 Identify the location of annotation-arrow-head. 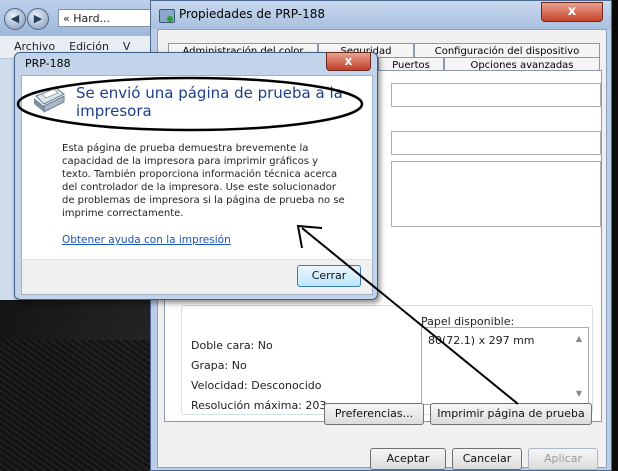
(309, 236).